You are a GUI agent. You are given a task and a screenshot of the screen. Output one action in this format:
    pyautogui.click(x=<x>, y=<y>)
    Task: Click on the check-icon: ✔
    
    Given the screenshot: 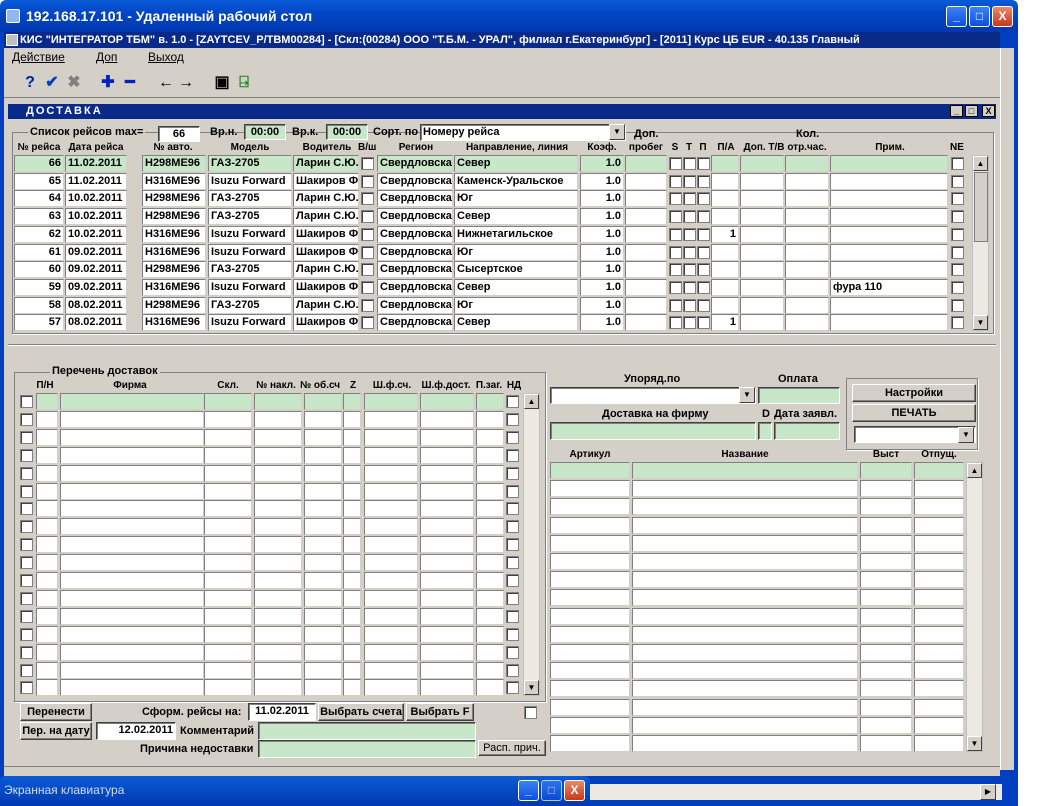 What is the action you would take?
    pyautogui.click(x=52, y=83)
    